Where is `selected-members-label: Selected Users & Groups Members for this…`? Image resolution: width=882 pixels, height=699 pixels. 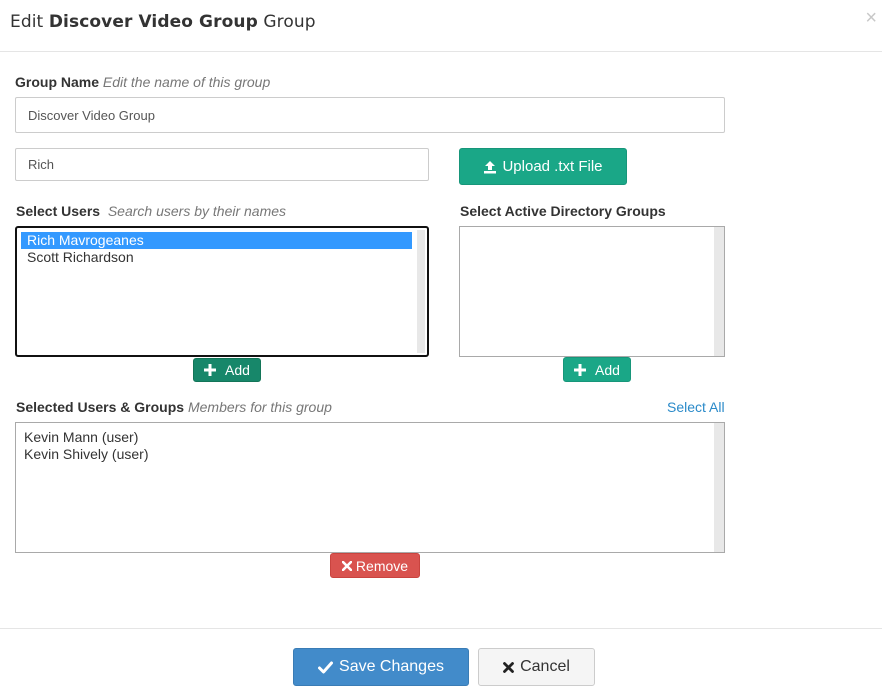
selected-members-label: Selected Users & Groups Members for this… is located at coordinates (174, 407).